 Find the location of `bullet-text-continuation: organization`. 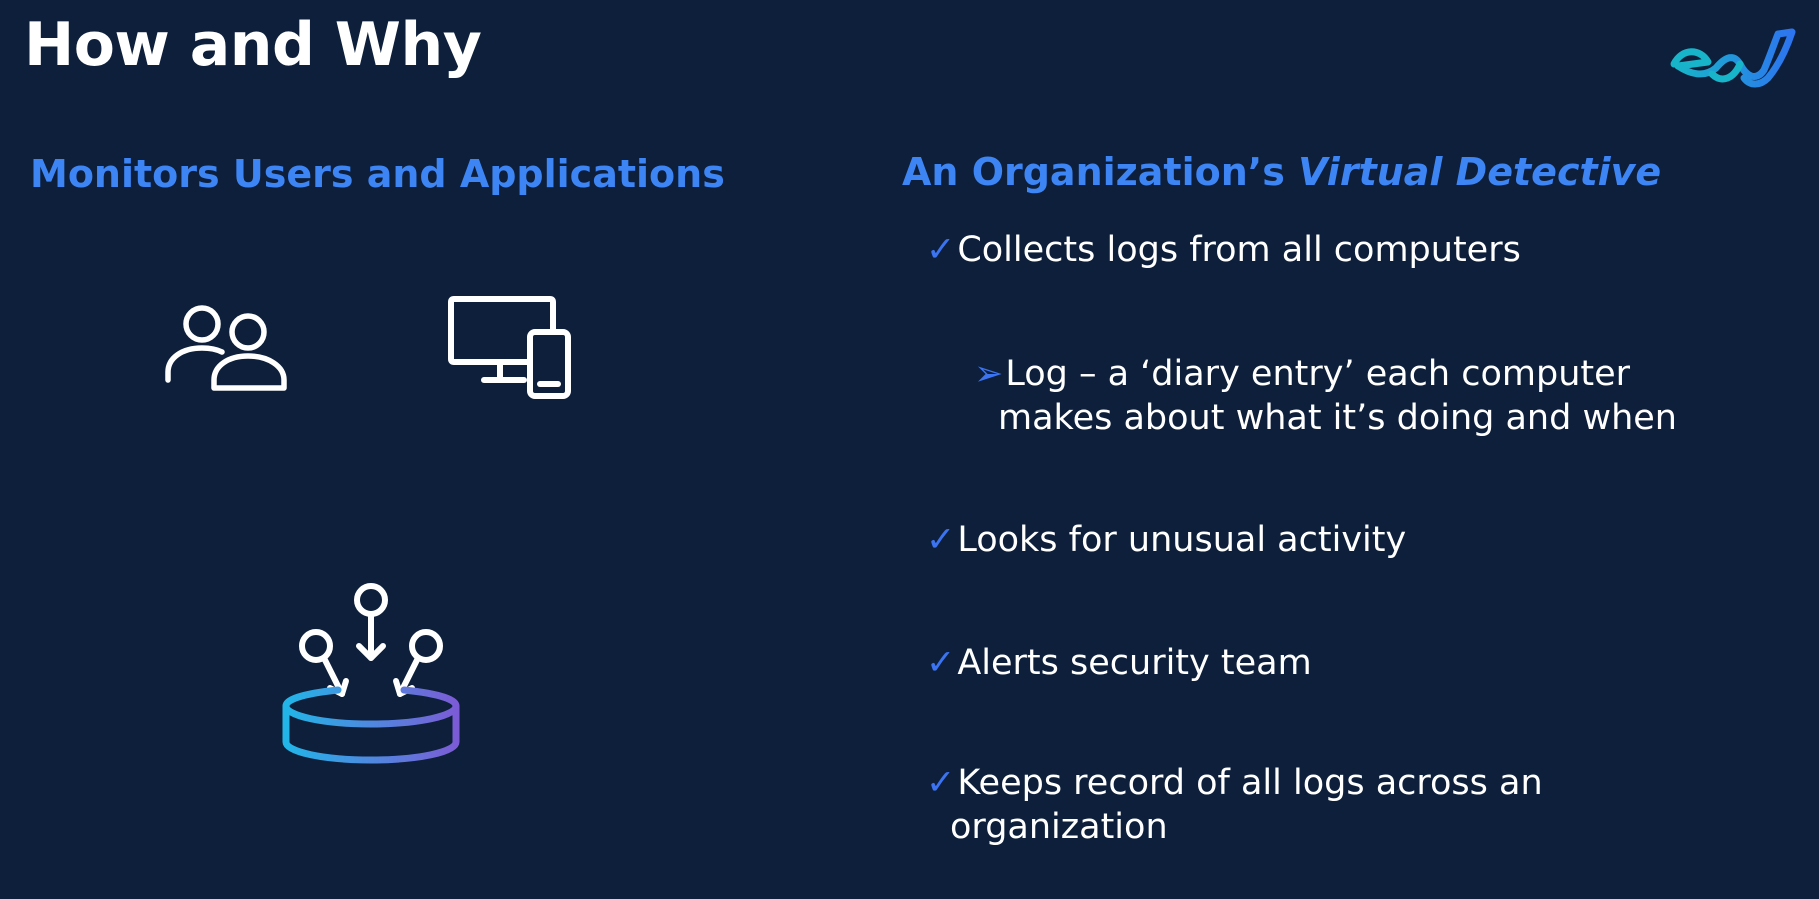

bullet-text-continuation: organization is located at coordinates (1059, 827).